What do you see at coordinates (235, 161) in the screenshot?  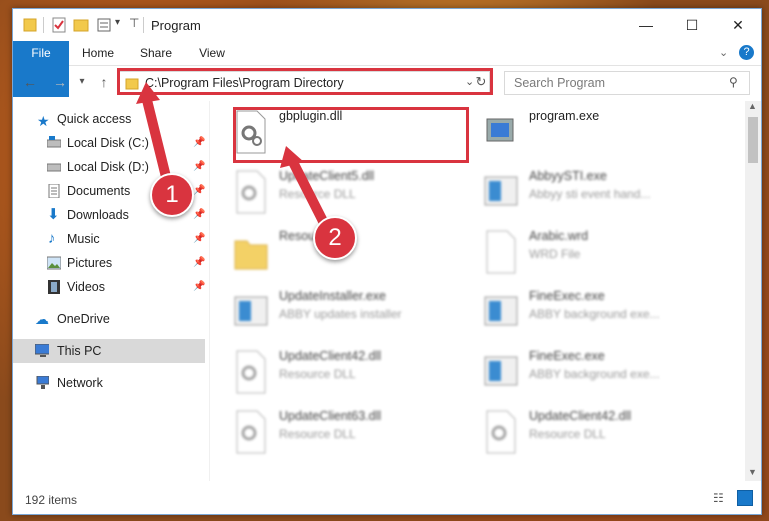 I see `annotation-overlay` at bounding box center [235, 161].